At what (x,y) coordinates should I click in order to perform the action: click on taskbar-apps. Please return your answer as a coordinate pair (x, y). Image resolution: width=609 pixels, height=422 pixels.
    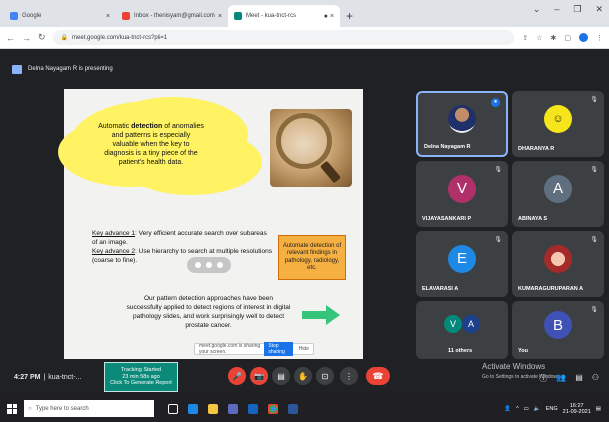
    Looking at the image, I should click on (233, 408).